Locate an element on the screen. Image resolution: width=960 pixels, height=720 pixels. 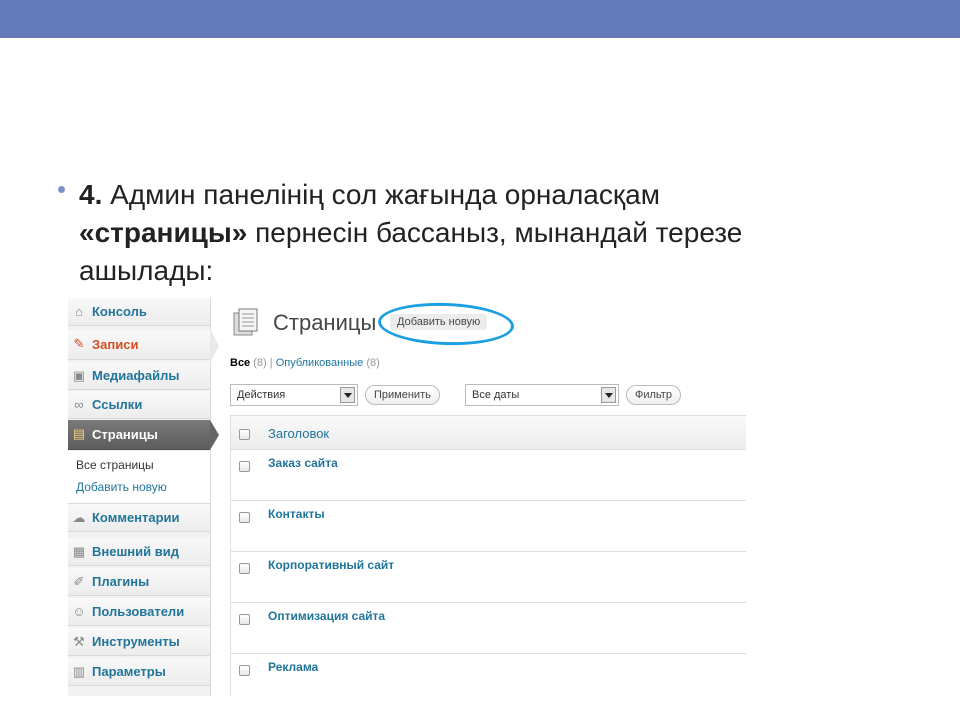
row-title-link: Заказ сайта is located at coordinates (303, 463).